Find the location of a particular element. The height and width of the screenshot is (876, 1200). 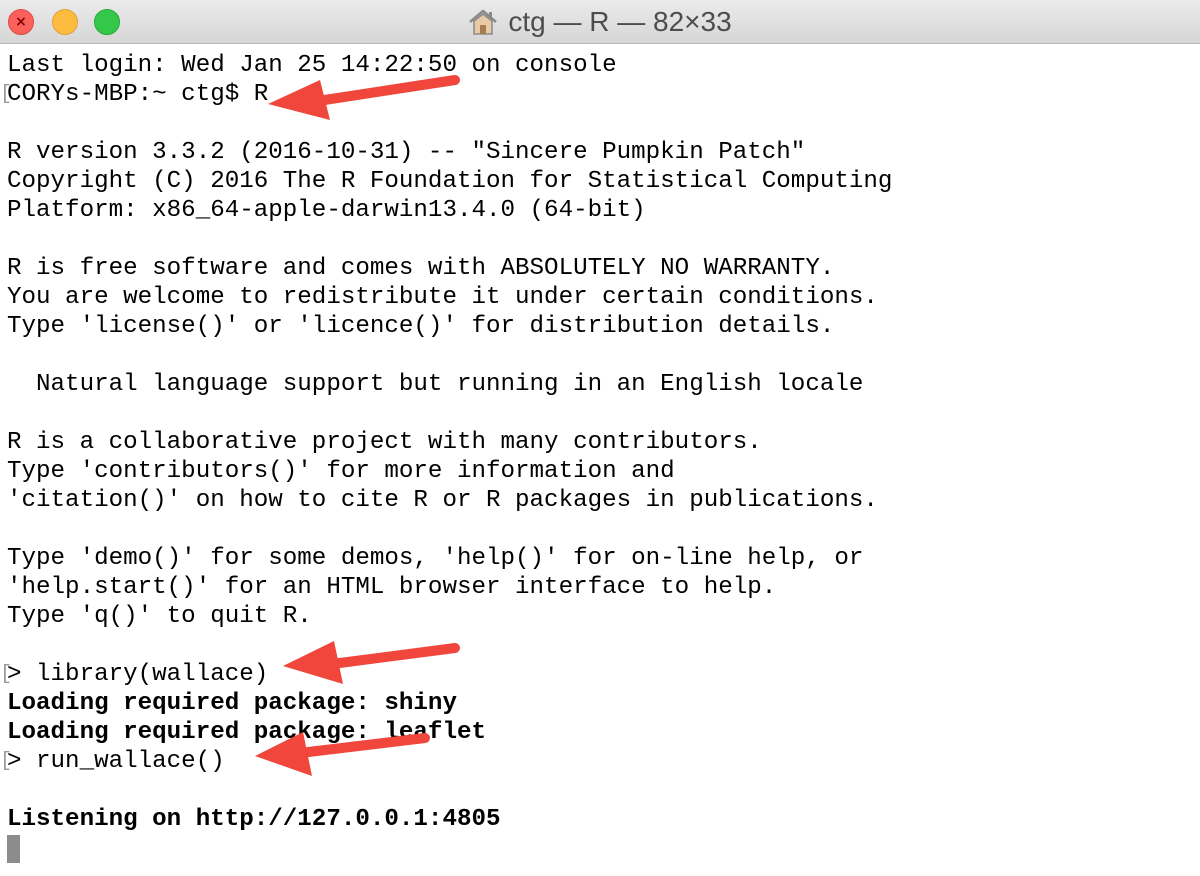

text-cursor is located at coordinates (13, 849).